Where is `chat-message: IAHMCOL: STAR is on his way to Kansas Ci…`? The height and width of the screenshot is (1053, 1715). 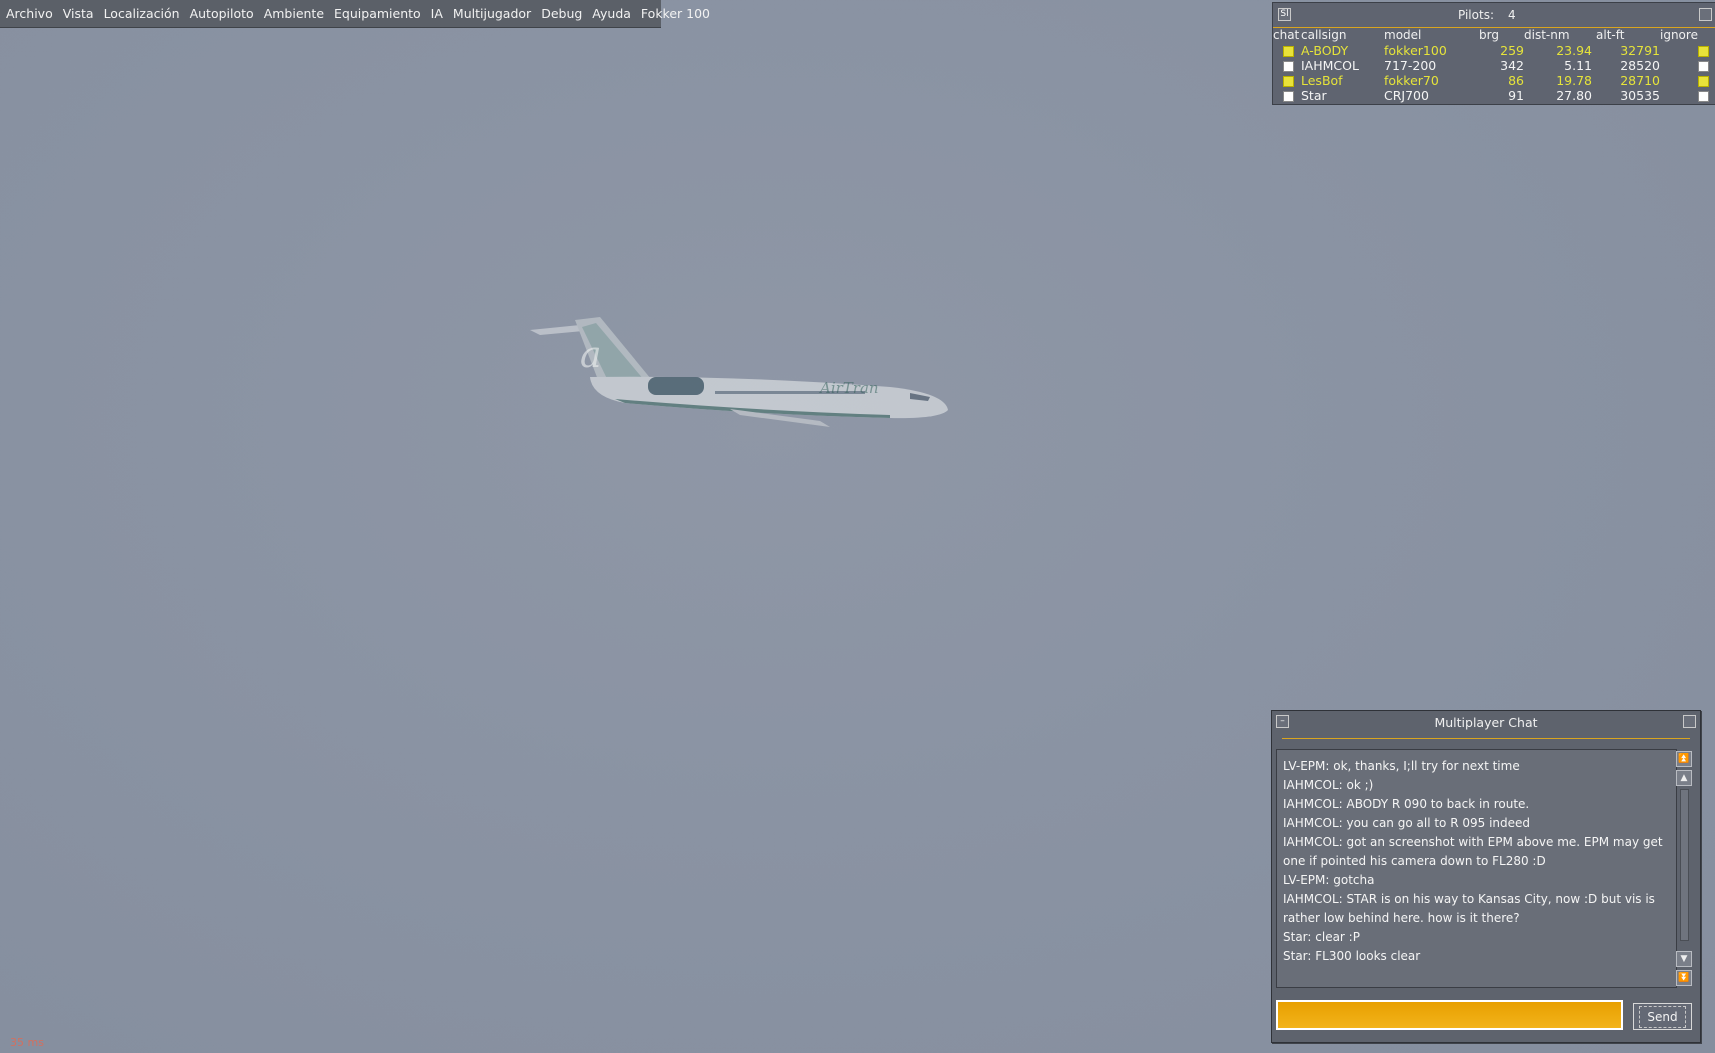
chat-message: IAHMCOL: STAR is on his way to Kansas Ci… is located at coordinates (1469, 899).